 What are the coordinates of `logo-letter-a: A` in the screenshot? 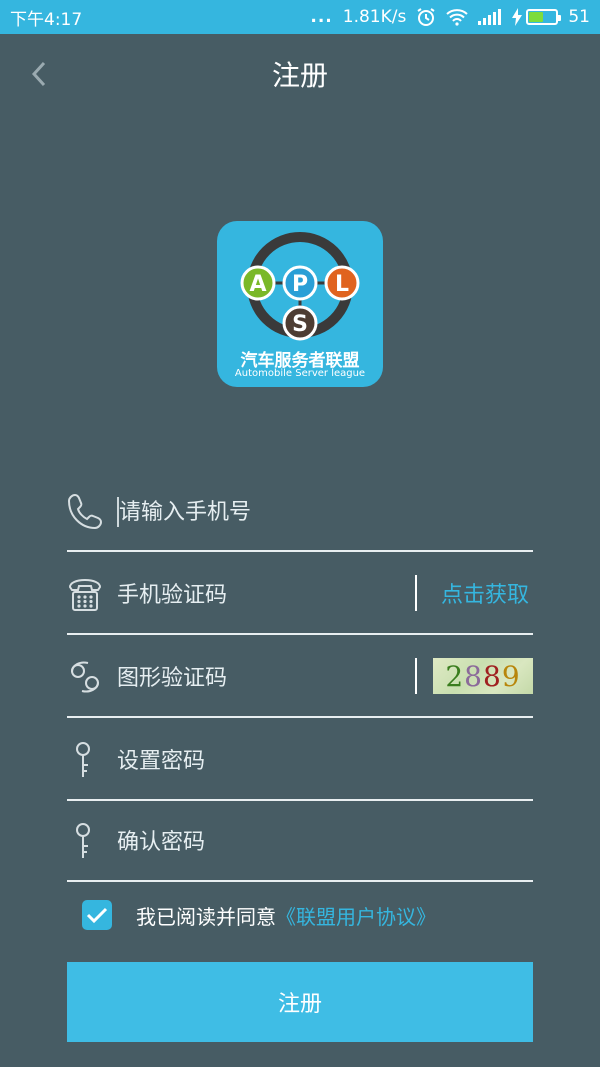 It's located at (257, 284).